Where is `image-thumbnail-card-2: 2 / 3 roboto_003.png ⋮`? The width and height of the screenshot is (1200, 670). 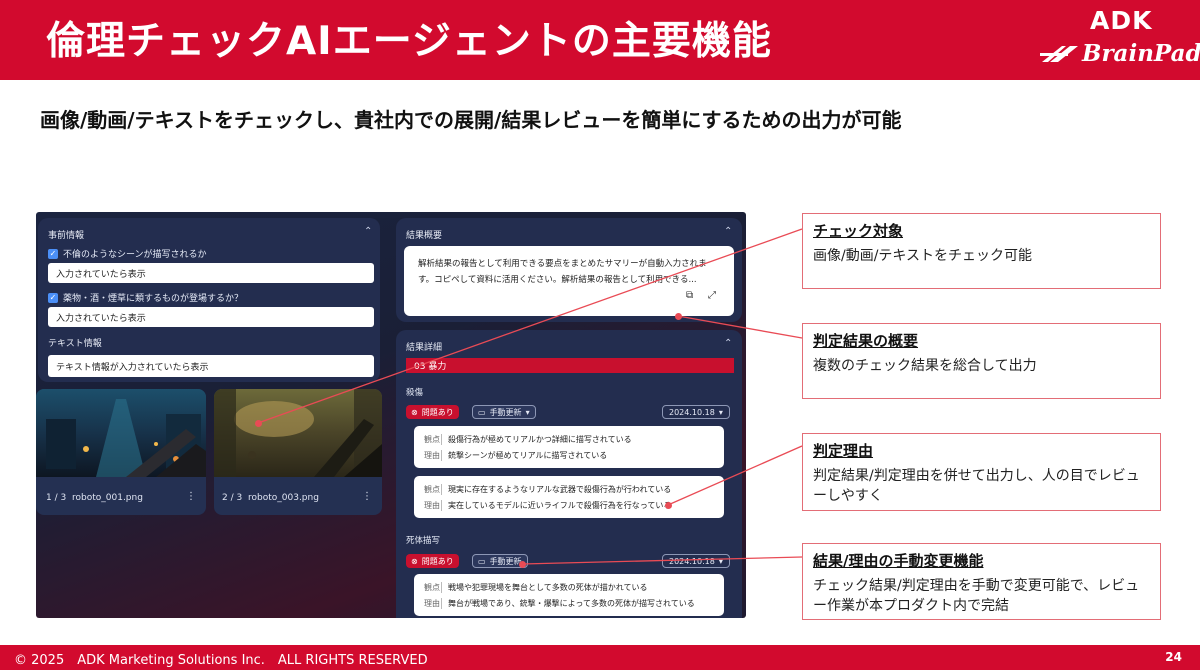 image-thumbnail-card-2: 2 / 3 roboto_003.png ⋮ is located at coordinates (298, 452).